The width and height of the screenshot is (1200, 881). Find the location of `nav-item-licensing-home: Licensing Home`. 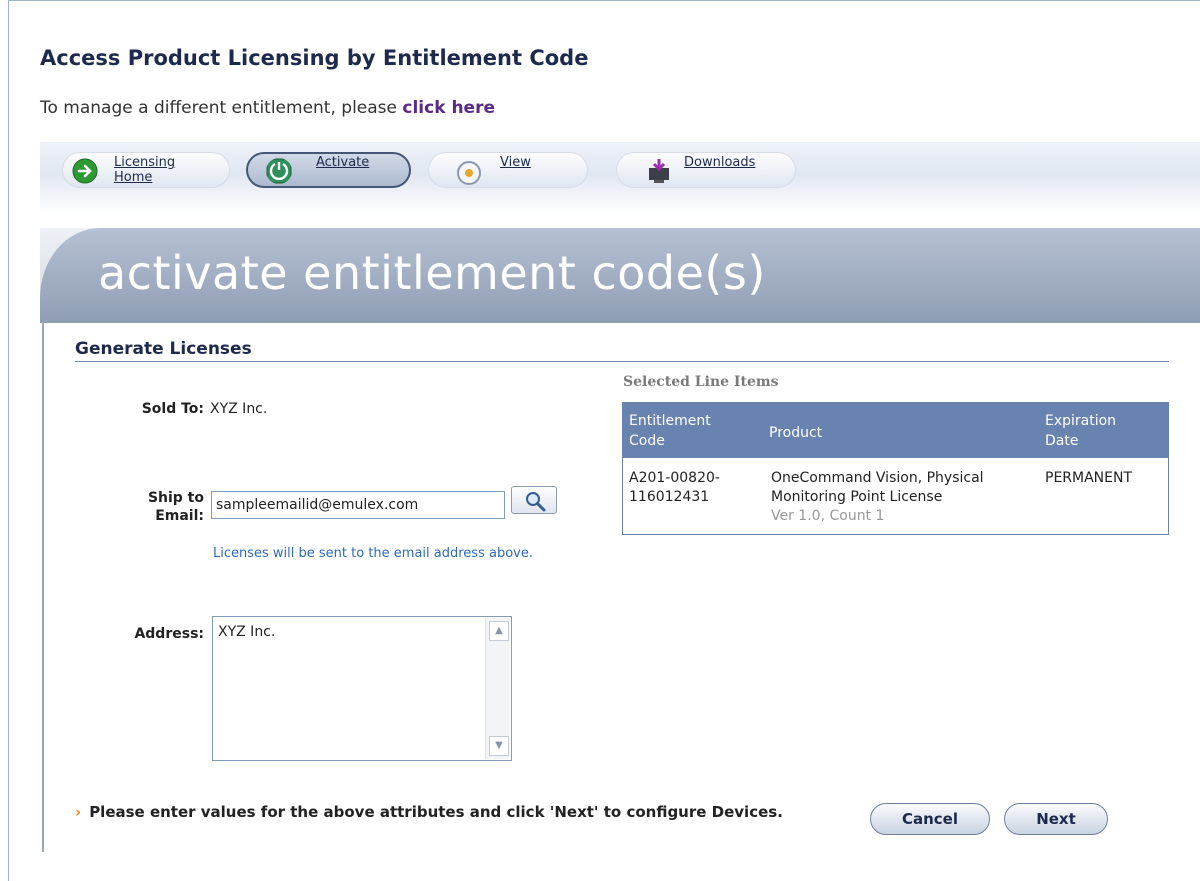

nav-item-licensing-home: Licensing Home is located at coordinates (146, 170).